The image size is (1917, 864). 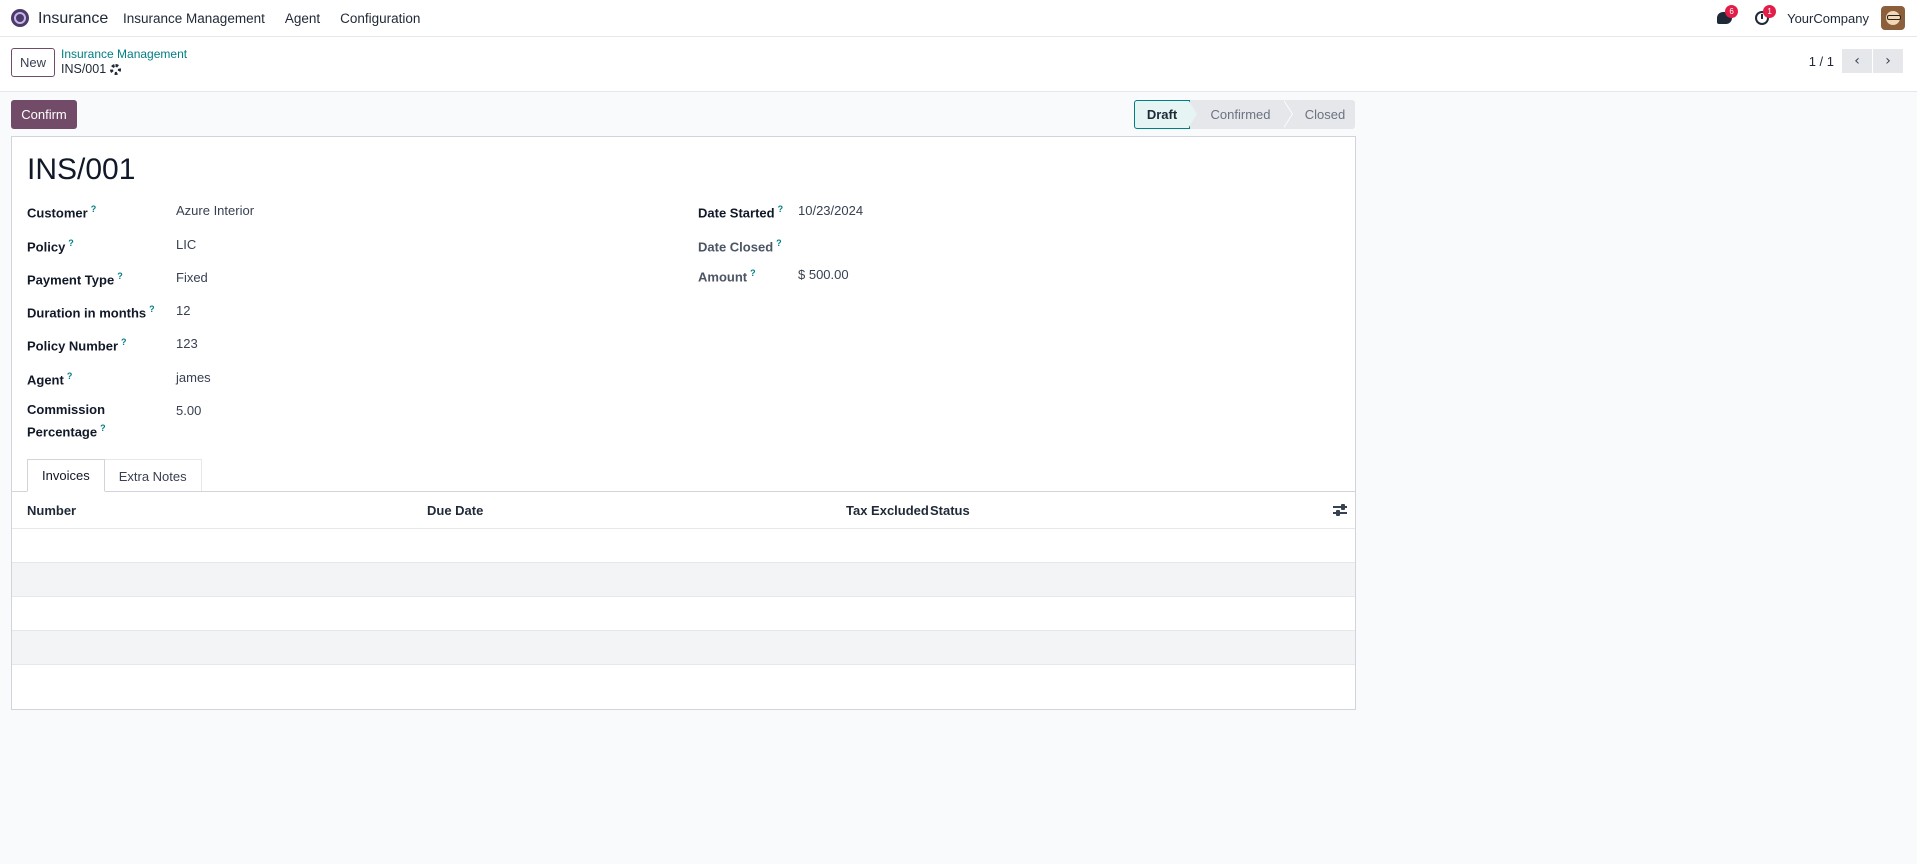 I want to click on date-closed-label: Date Closed?, so click(x=740, y=245).